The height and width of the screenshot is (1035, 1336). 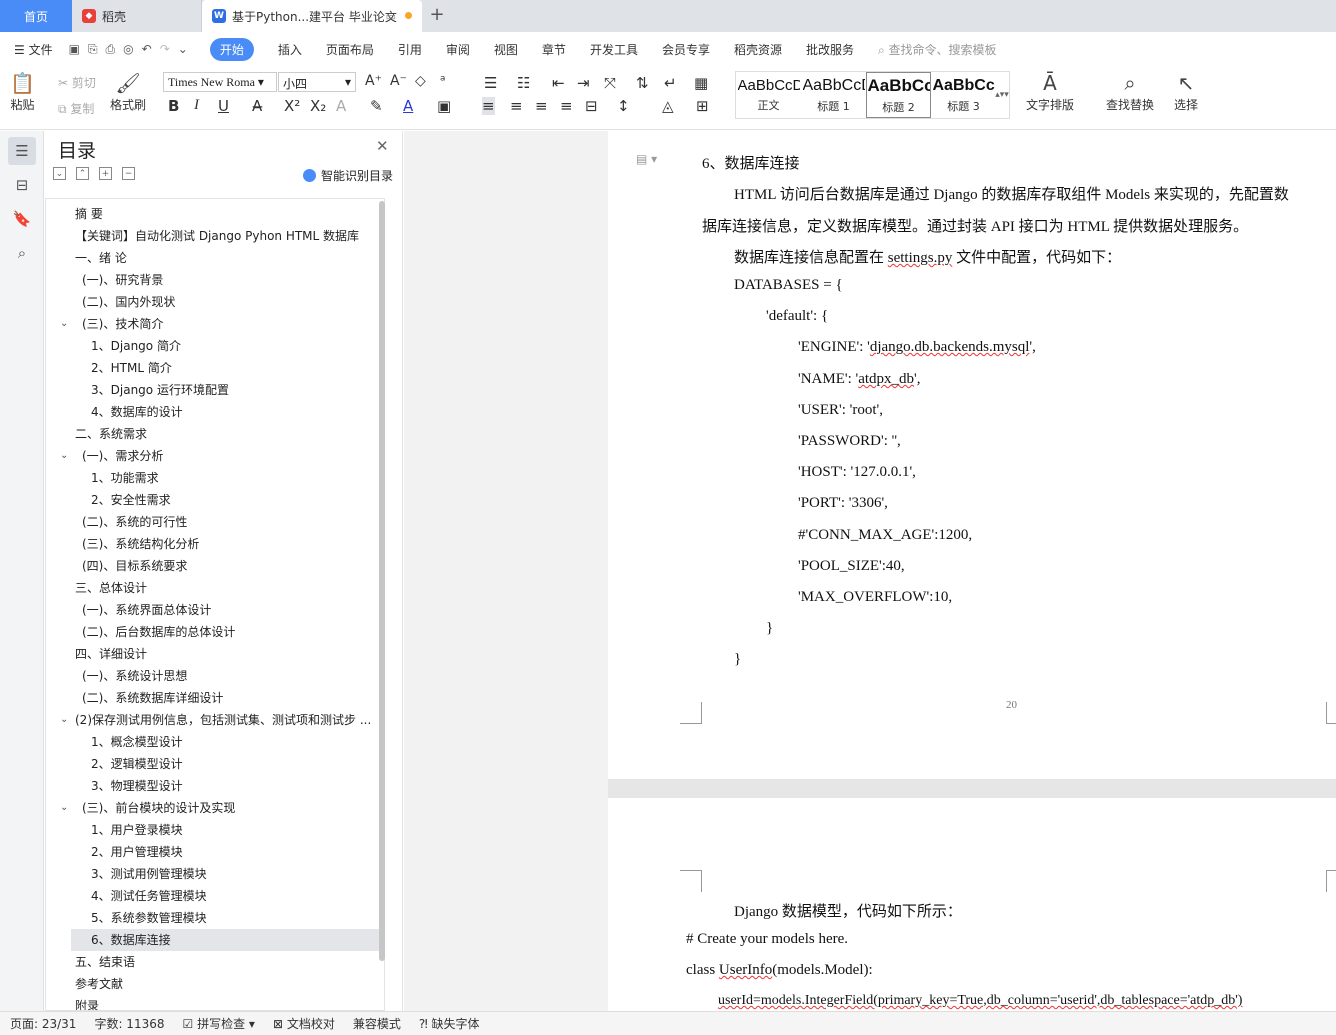 What do you see at coordinates (1186, 91) in the screenshot?
I see `select-button: ↖ 选择` at bounding box center [1186, 91].